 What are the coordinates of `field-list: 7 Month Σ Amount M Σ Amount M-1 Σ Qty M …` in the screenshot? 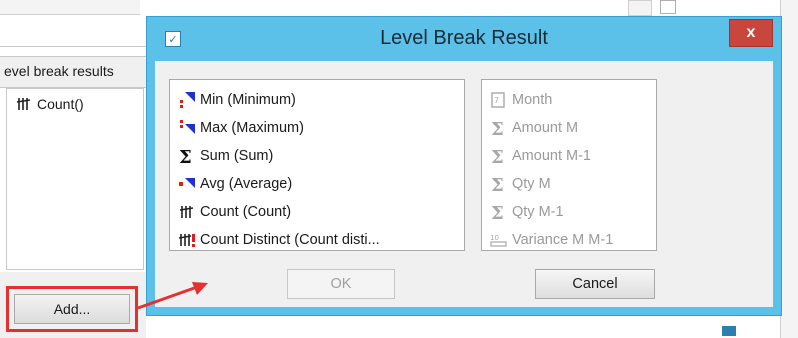 It's located at (569, 165).